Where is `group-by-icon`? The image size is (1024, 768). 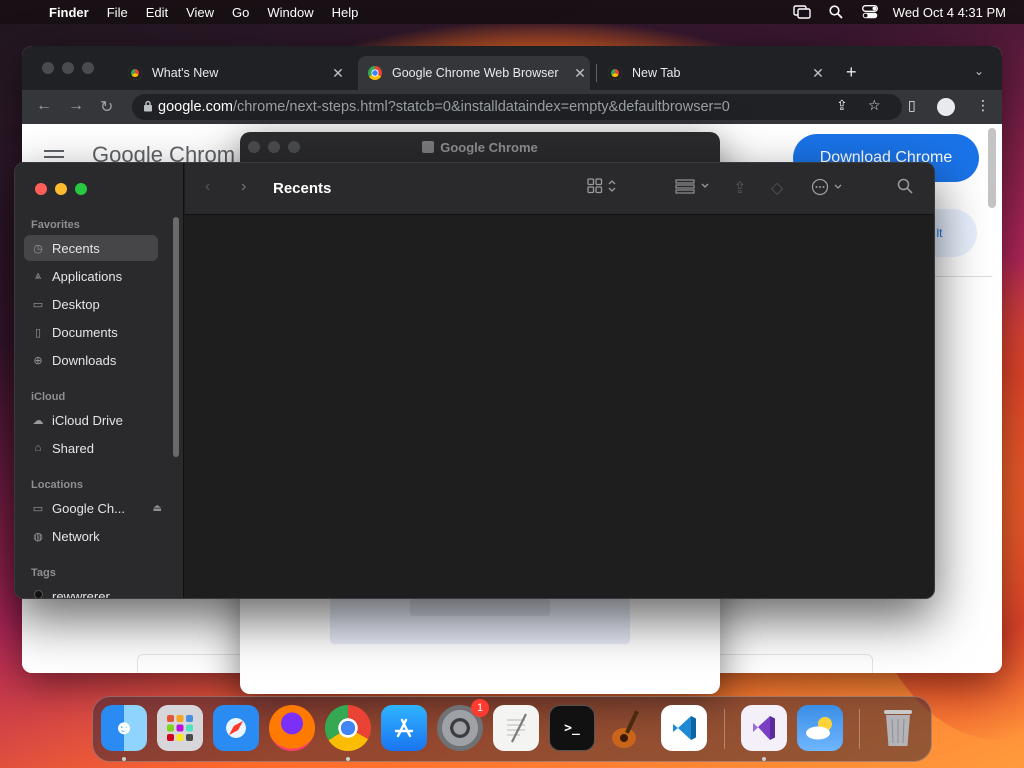
group-by-icon is located at coordinates (693, 188).